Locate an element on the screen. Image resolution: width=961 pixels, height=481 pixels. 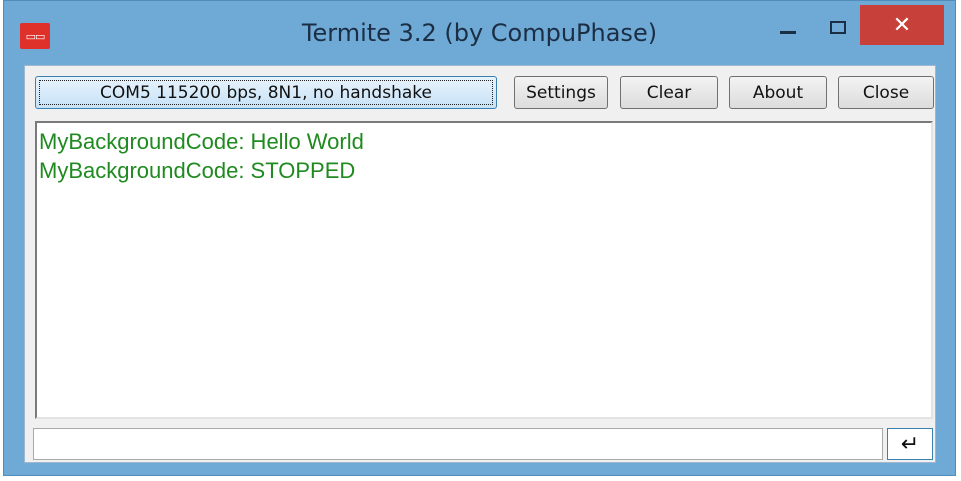
close-window-button: ✕ is located at coordinates (902, 25).